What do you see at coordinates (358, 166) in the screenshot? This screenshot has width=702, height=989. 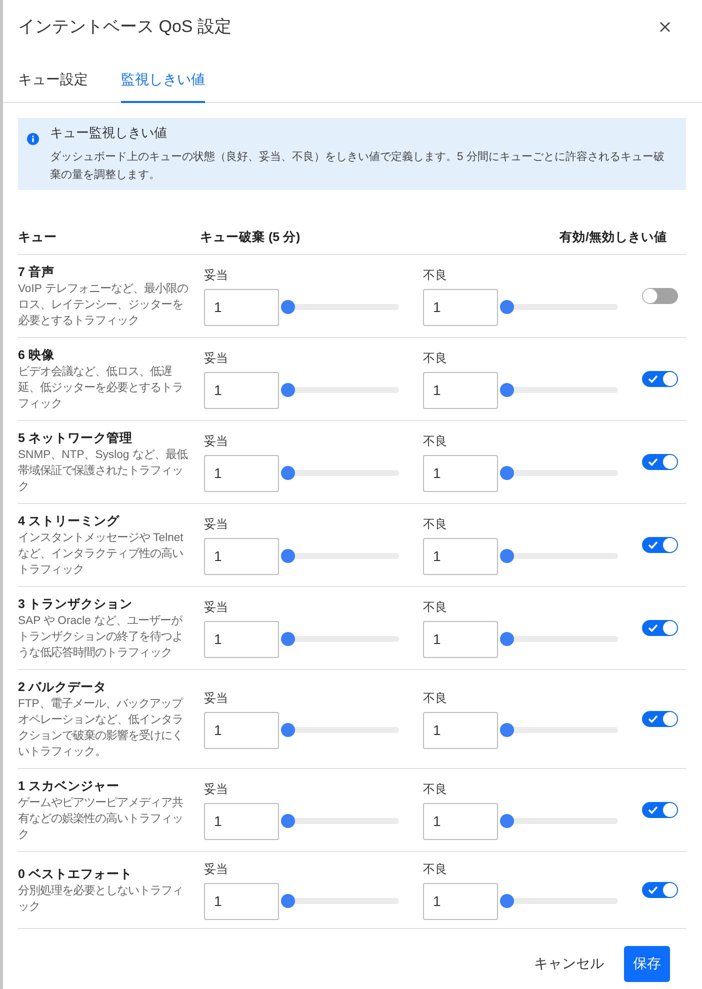 I see `info-text: ダッシュボード上のキューの状態（良好、妥当、不良）をしきい値で定義します。5 分間にキューごとに許容されるキュー破棄の量を調整します。` at bounding box center [358, 166].